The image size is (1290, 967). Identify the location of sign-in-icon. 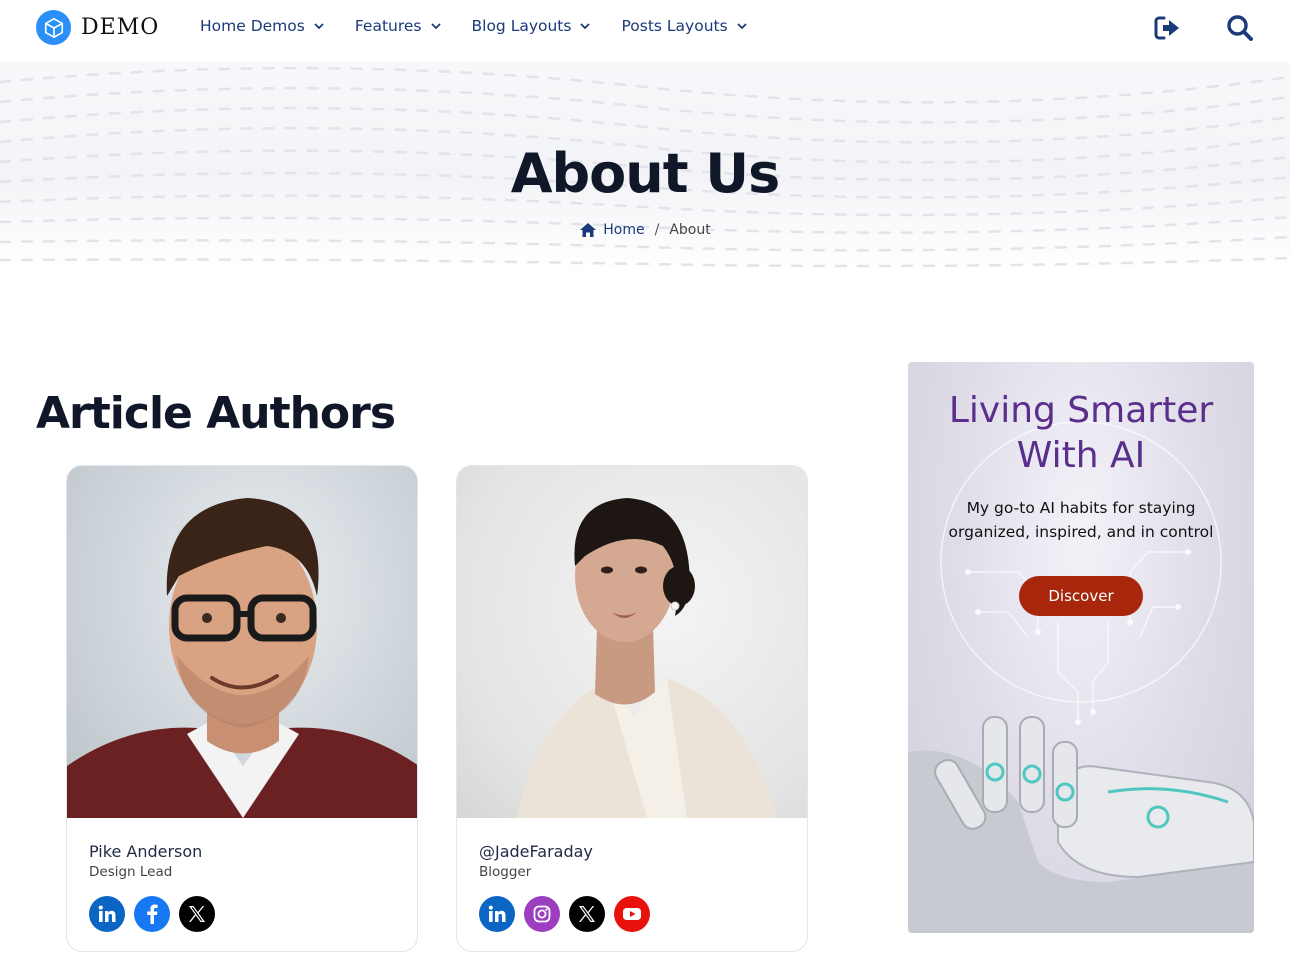
(1168, 28).